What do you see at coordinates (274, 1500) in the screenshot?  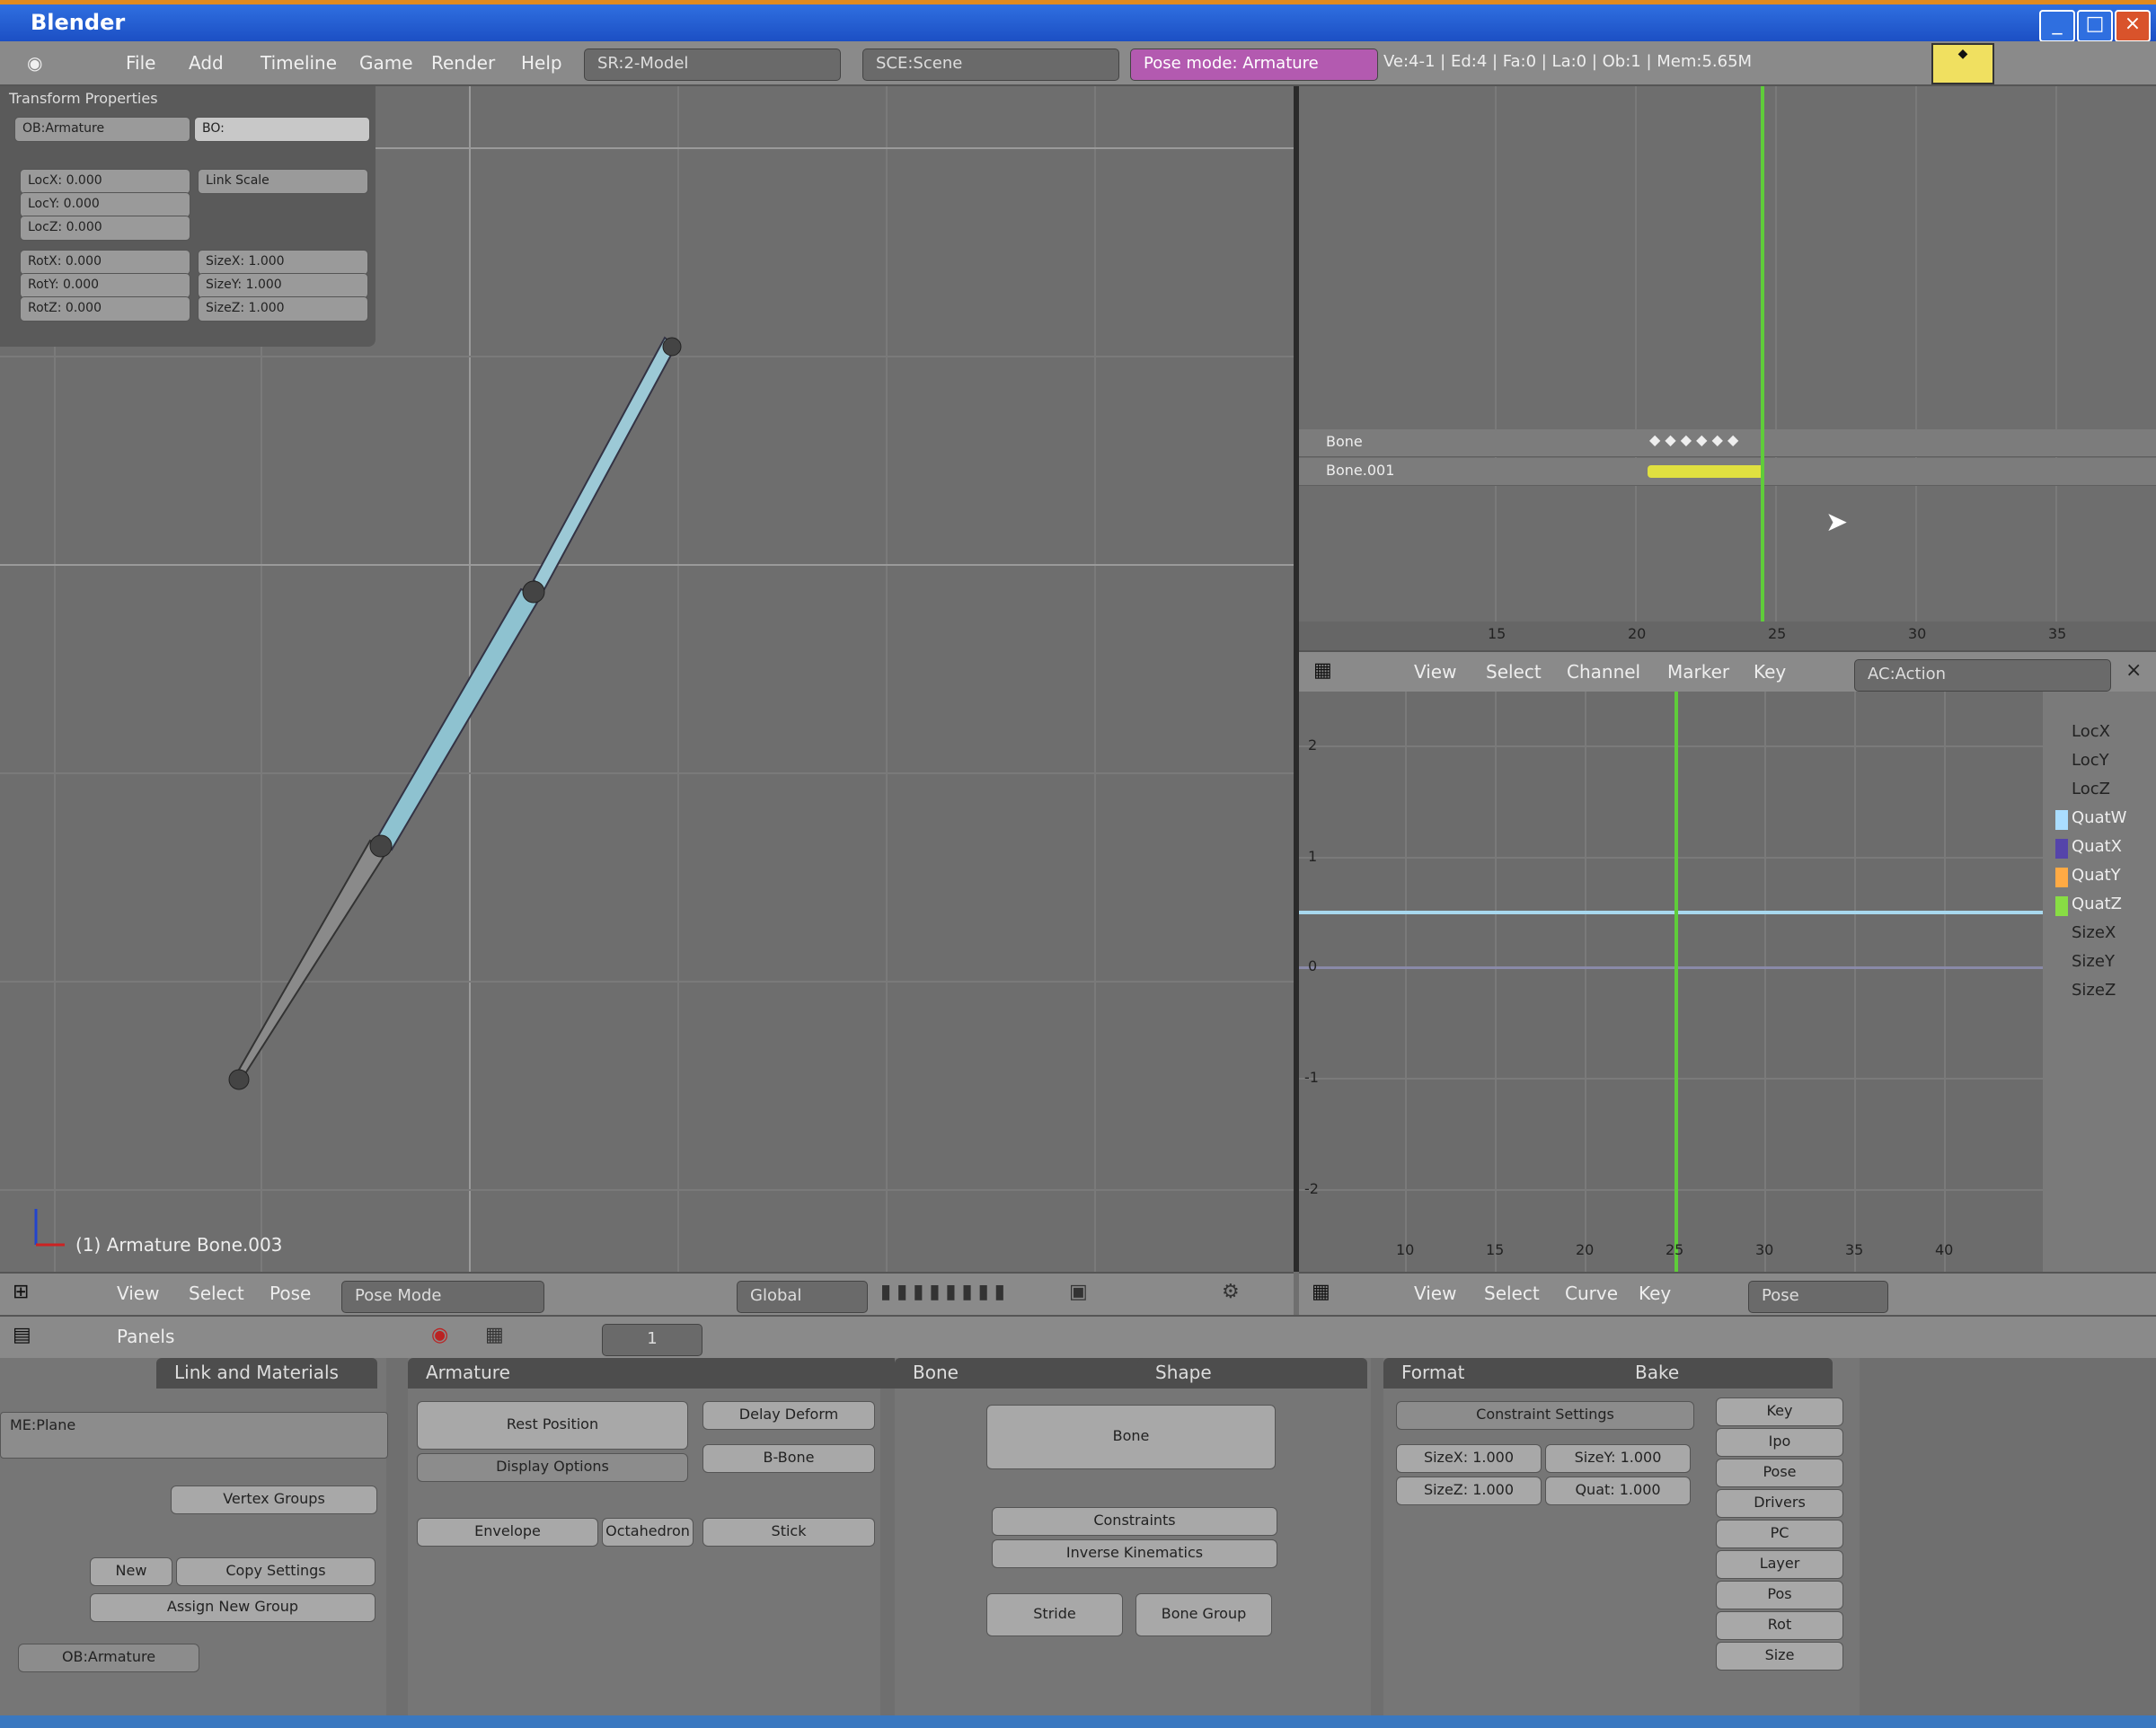 I see `vertex-groups-label: Vertex Groups` at bounding box center [274, 1500].